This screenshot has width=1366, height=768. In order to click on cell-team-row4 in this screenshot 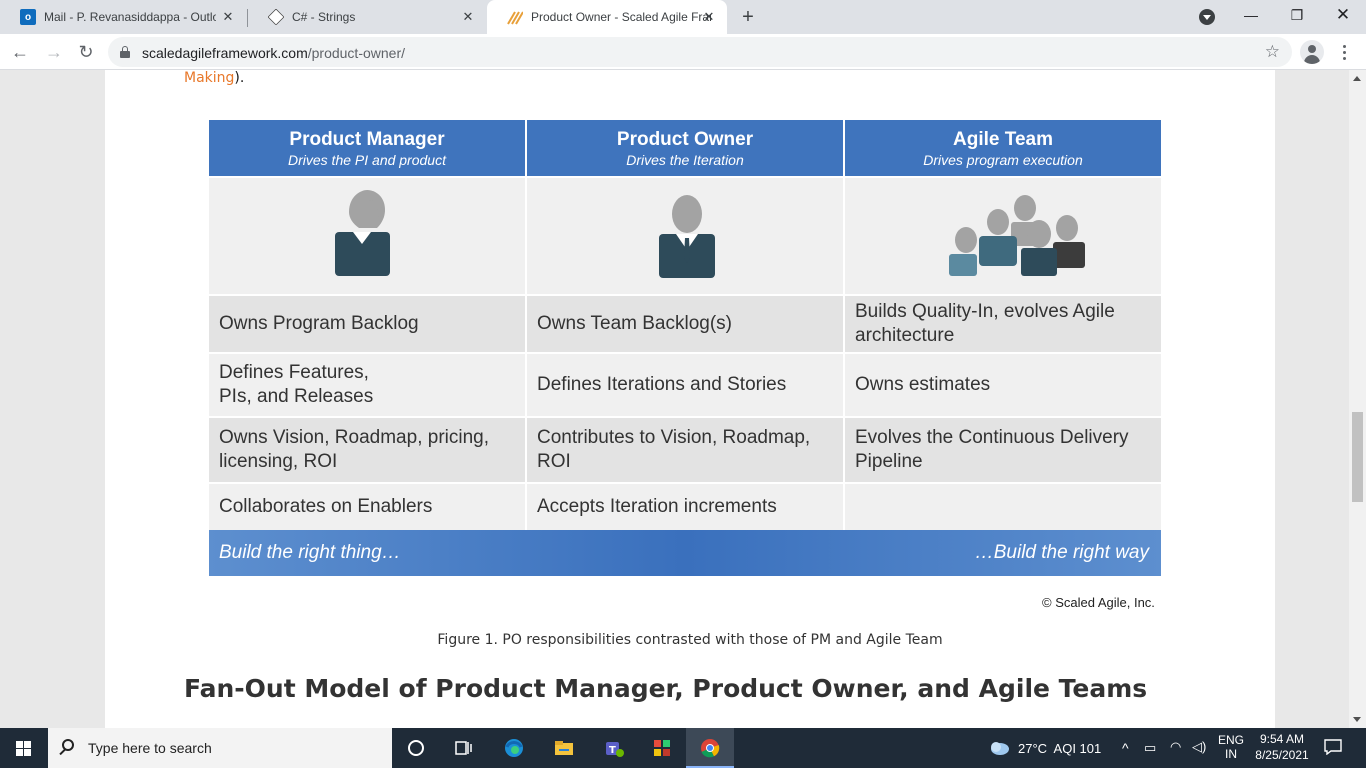, I will do `click(1003, 507)`.